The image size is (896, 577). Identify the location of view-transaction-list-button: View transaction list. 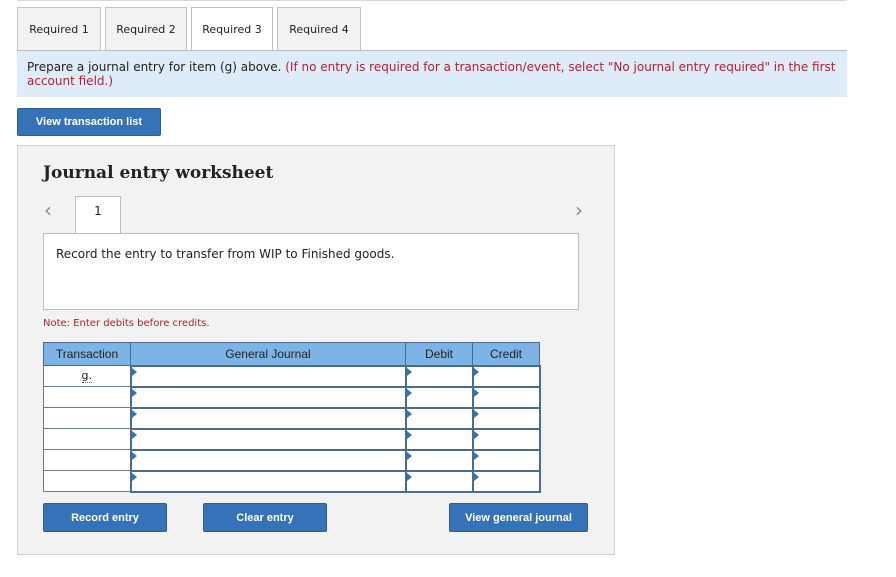
(89, 122).